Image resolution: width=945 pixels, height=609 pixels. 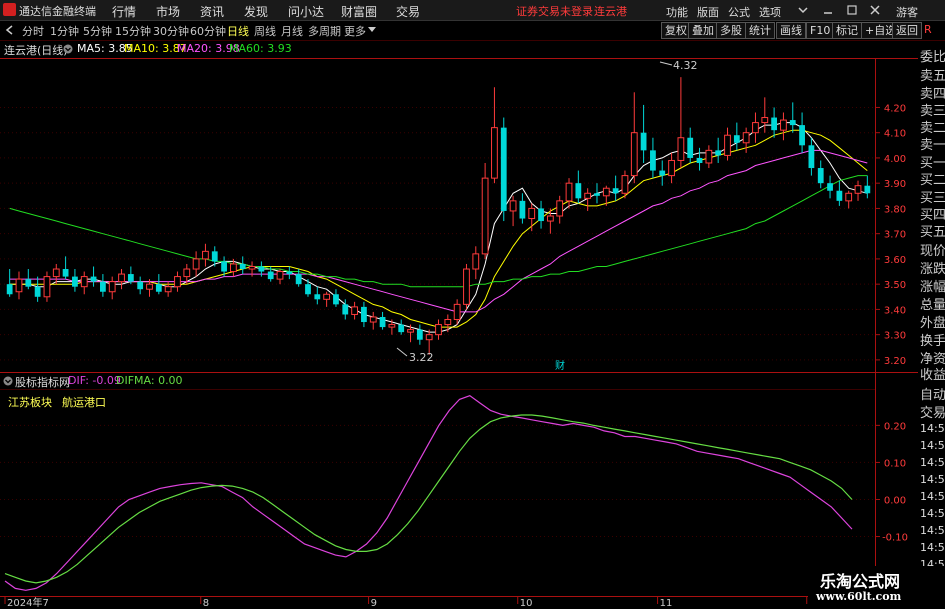 What do you see at coordinates (306, 11) in the screenshot?
I see `menu-ask: 问小达` at bounding box center [306, 11].